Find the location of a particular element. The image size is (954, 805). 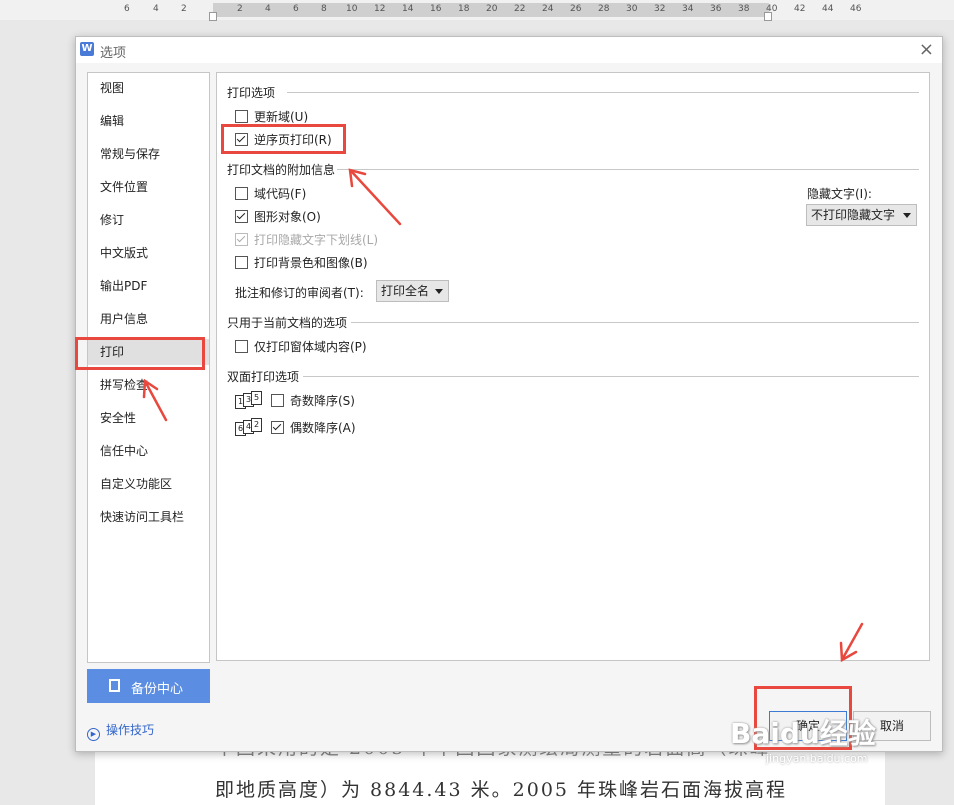

arrow-line is located at coordinates (376, 198).